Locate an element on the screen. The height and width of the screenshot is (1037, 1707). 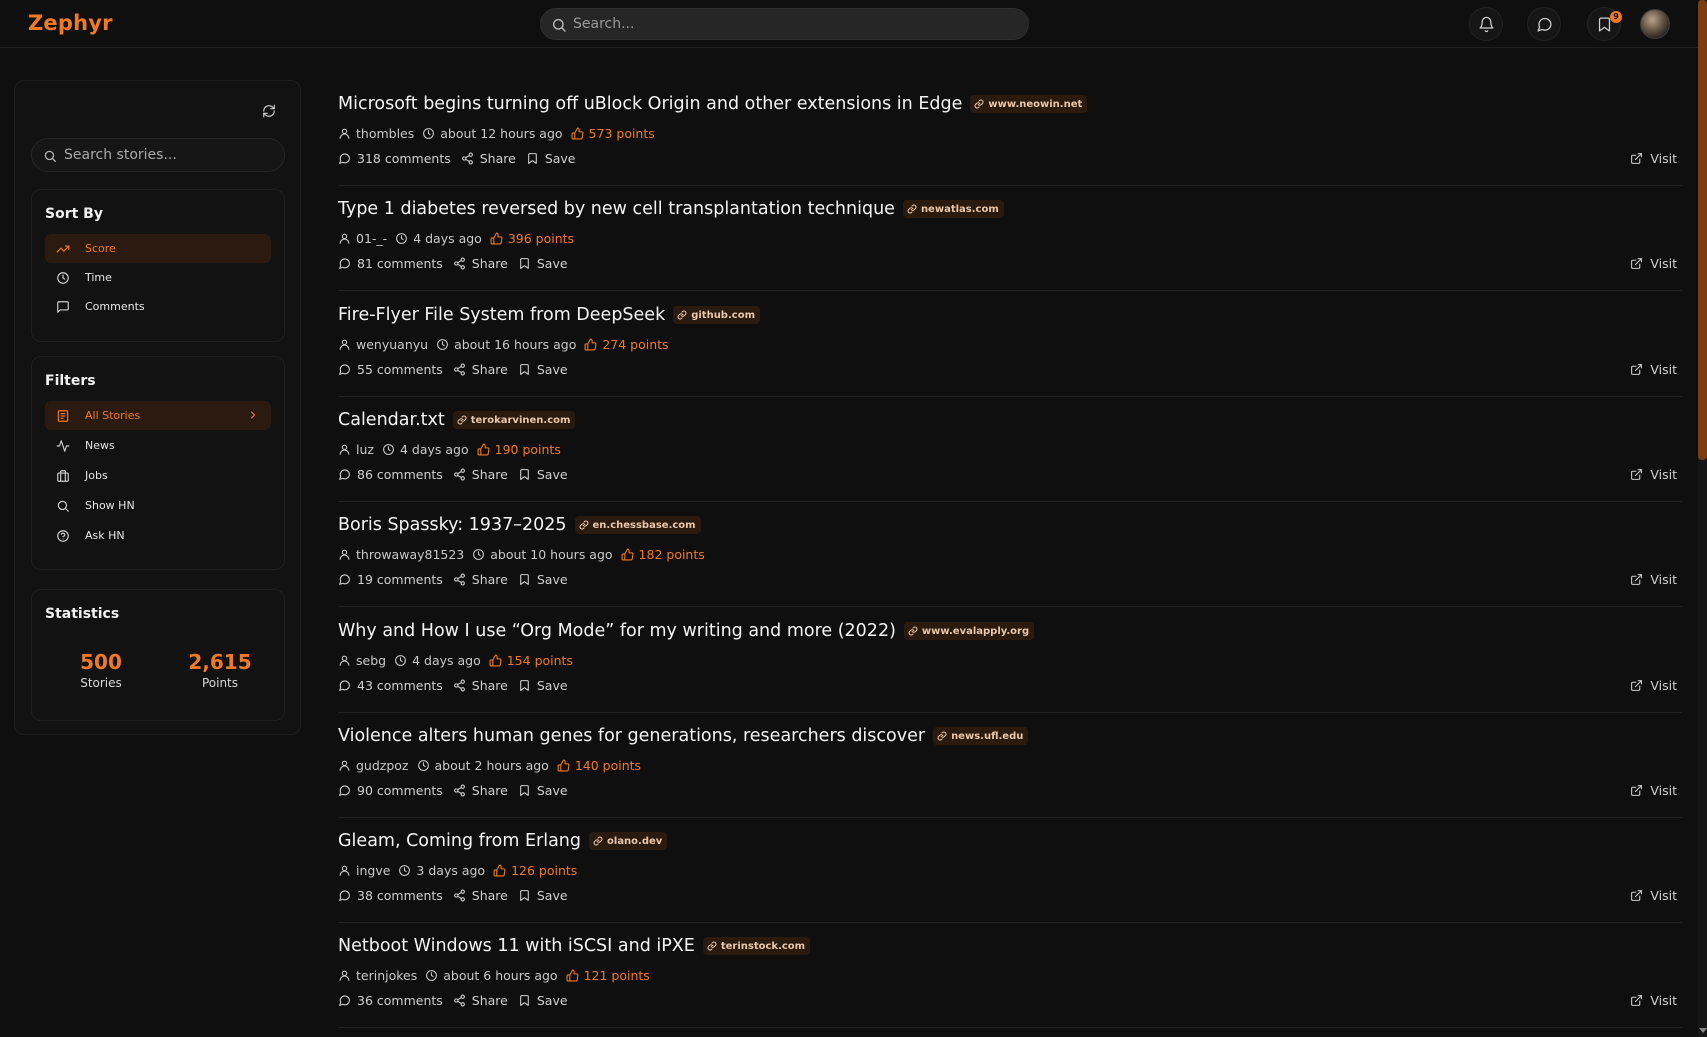
page-scrollbar is located at coordinates (1702, 518).